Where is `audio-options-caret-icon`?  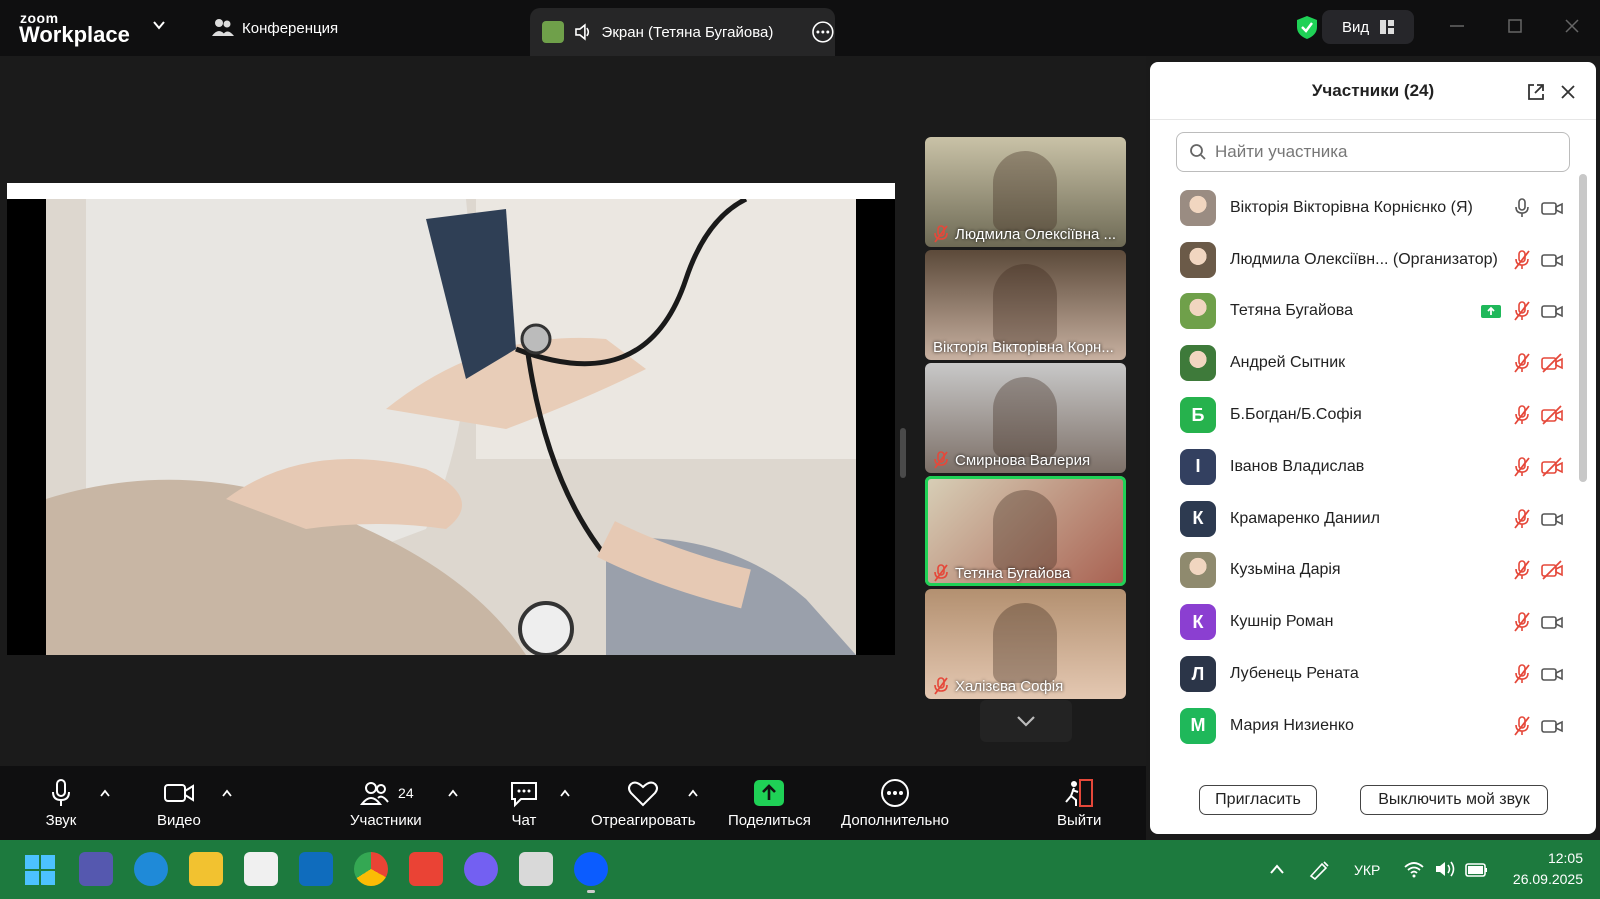 audio-options-caret-icon is located at coordinates (105, 793).